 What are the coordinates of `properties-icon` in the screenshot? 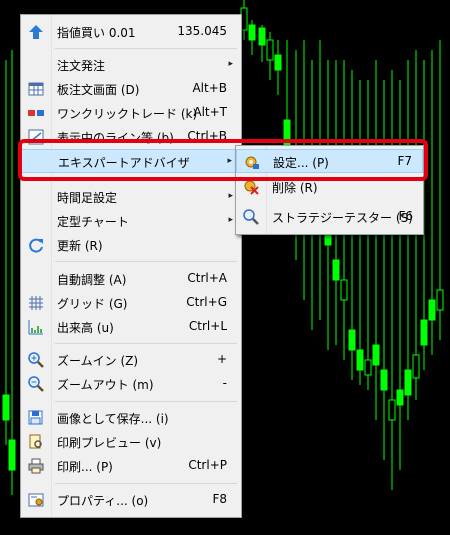 It's located at (36, 500).